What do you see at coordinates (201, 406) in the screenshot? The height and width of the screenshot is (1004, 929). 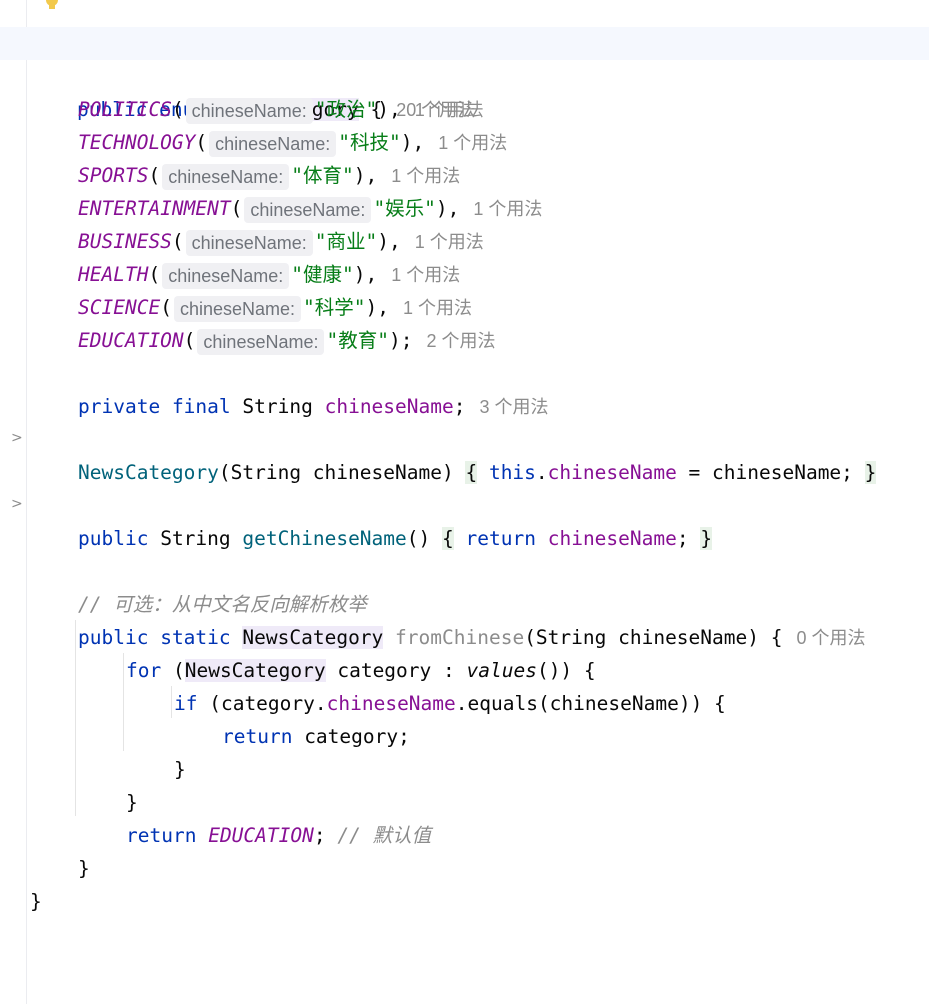 I see `keyword-final: final` at bounding box center [201, 406].